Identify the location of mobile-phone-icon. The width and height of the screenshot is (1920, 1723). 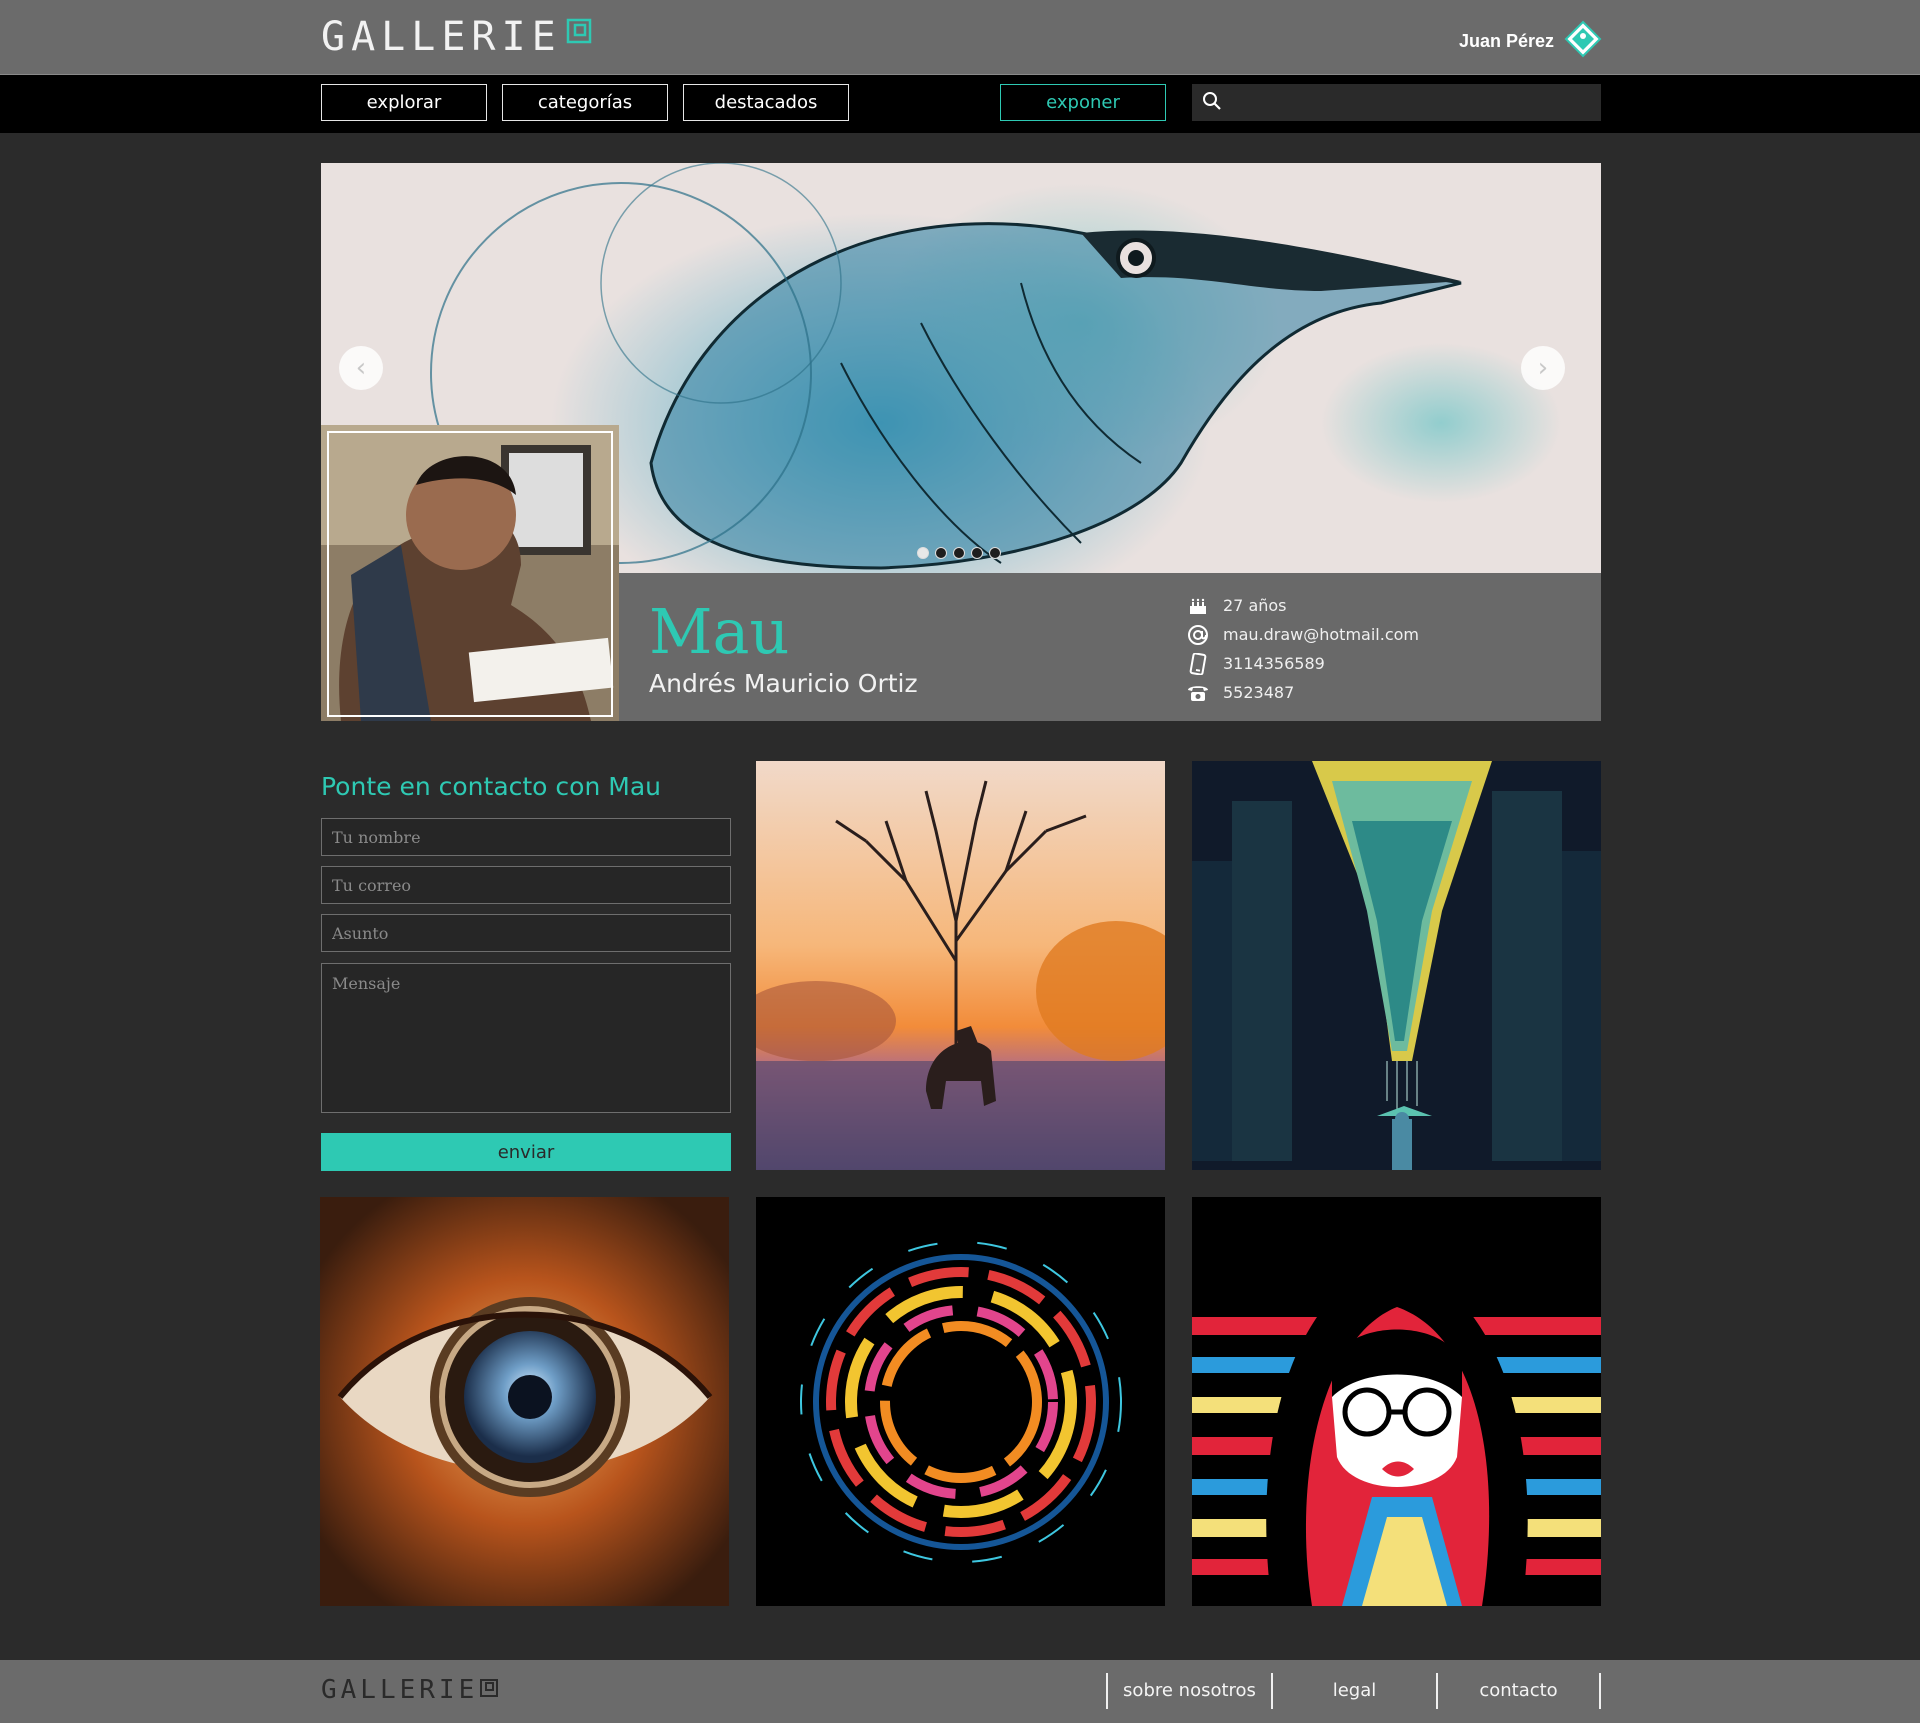
(1198, 663).